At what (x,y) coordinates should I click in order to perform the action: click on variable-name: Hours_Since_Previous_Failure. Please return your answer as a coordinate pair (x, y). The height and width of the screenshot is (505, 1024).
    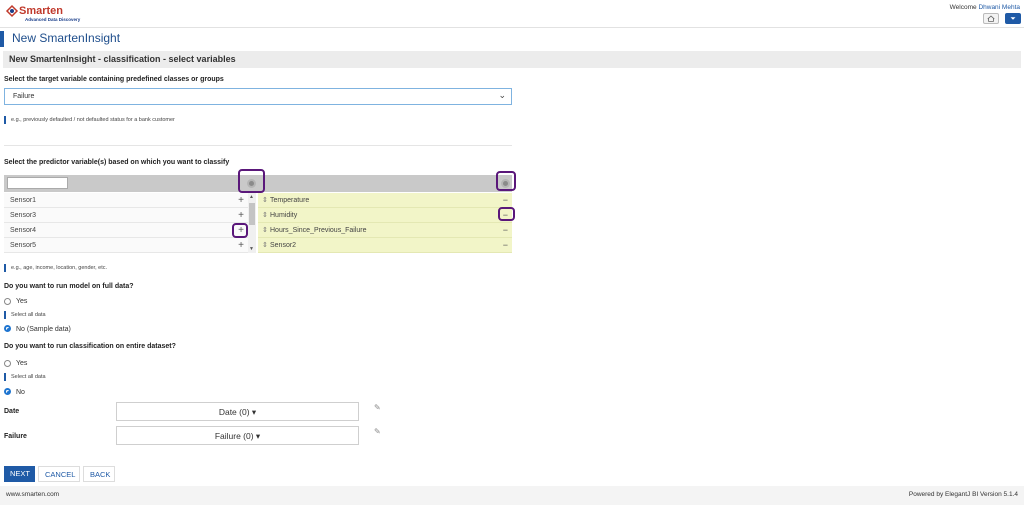
    Looking at the image, I should click on (318, 230).